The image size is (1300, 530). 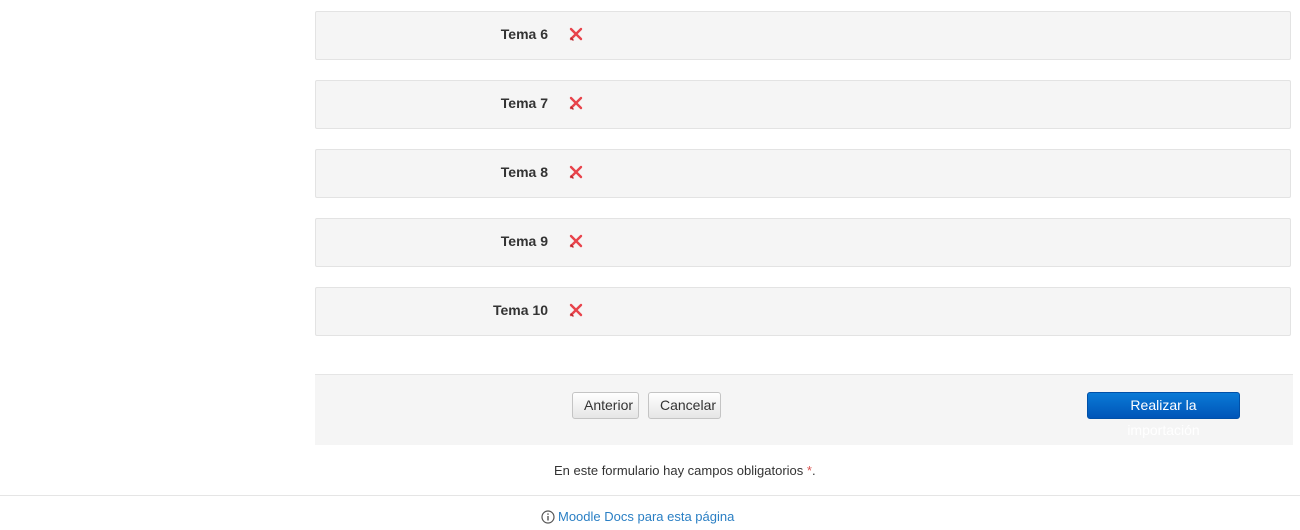 What do you see at coordinates (803, 173) in the screenshot?
I see `topic-row-8: Tema 8` at bounding box center [803, 173].